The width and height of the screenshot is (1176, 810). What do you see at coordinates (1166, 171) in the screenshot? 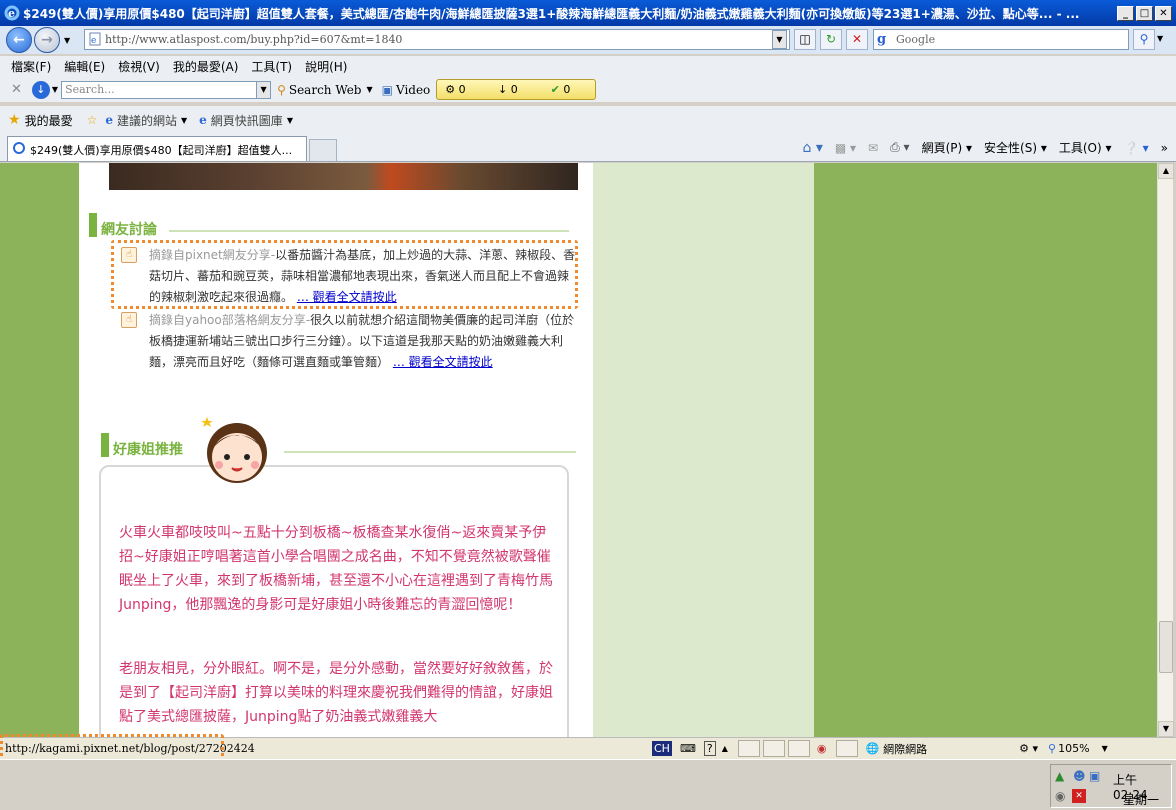
I see `scroll-up-icon: ▲` at bounding box center [1166, 171].